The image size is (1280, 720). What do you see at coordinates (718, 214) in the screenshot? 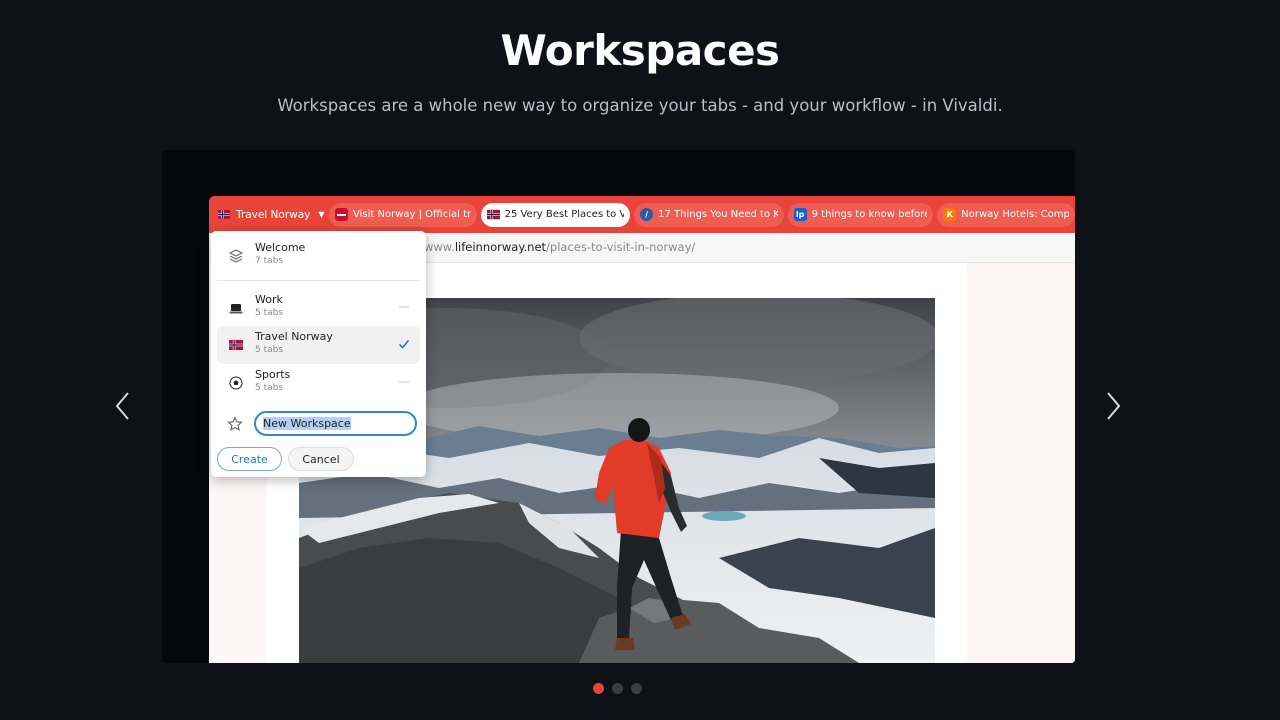
I see `tab-label: 17 Things You Need to Know` at bounding box center [718, 214].